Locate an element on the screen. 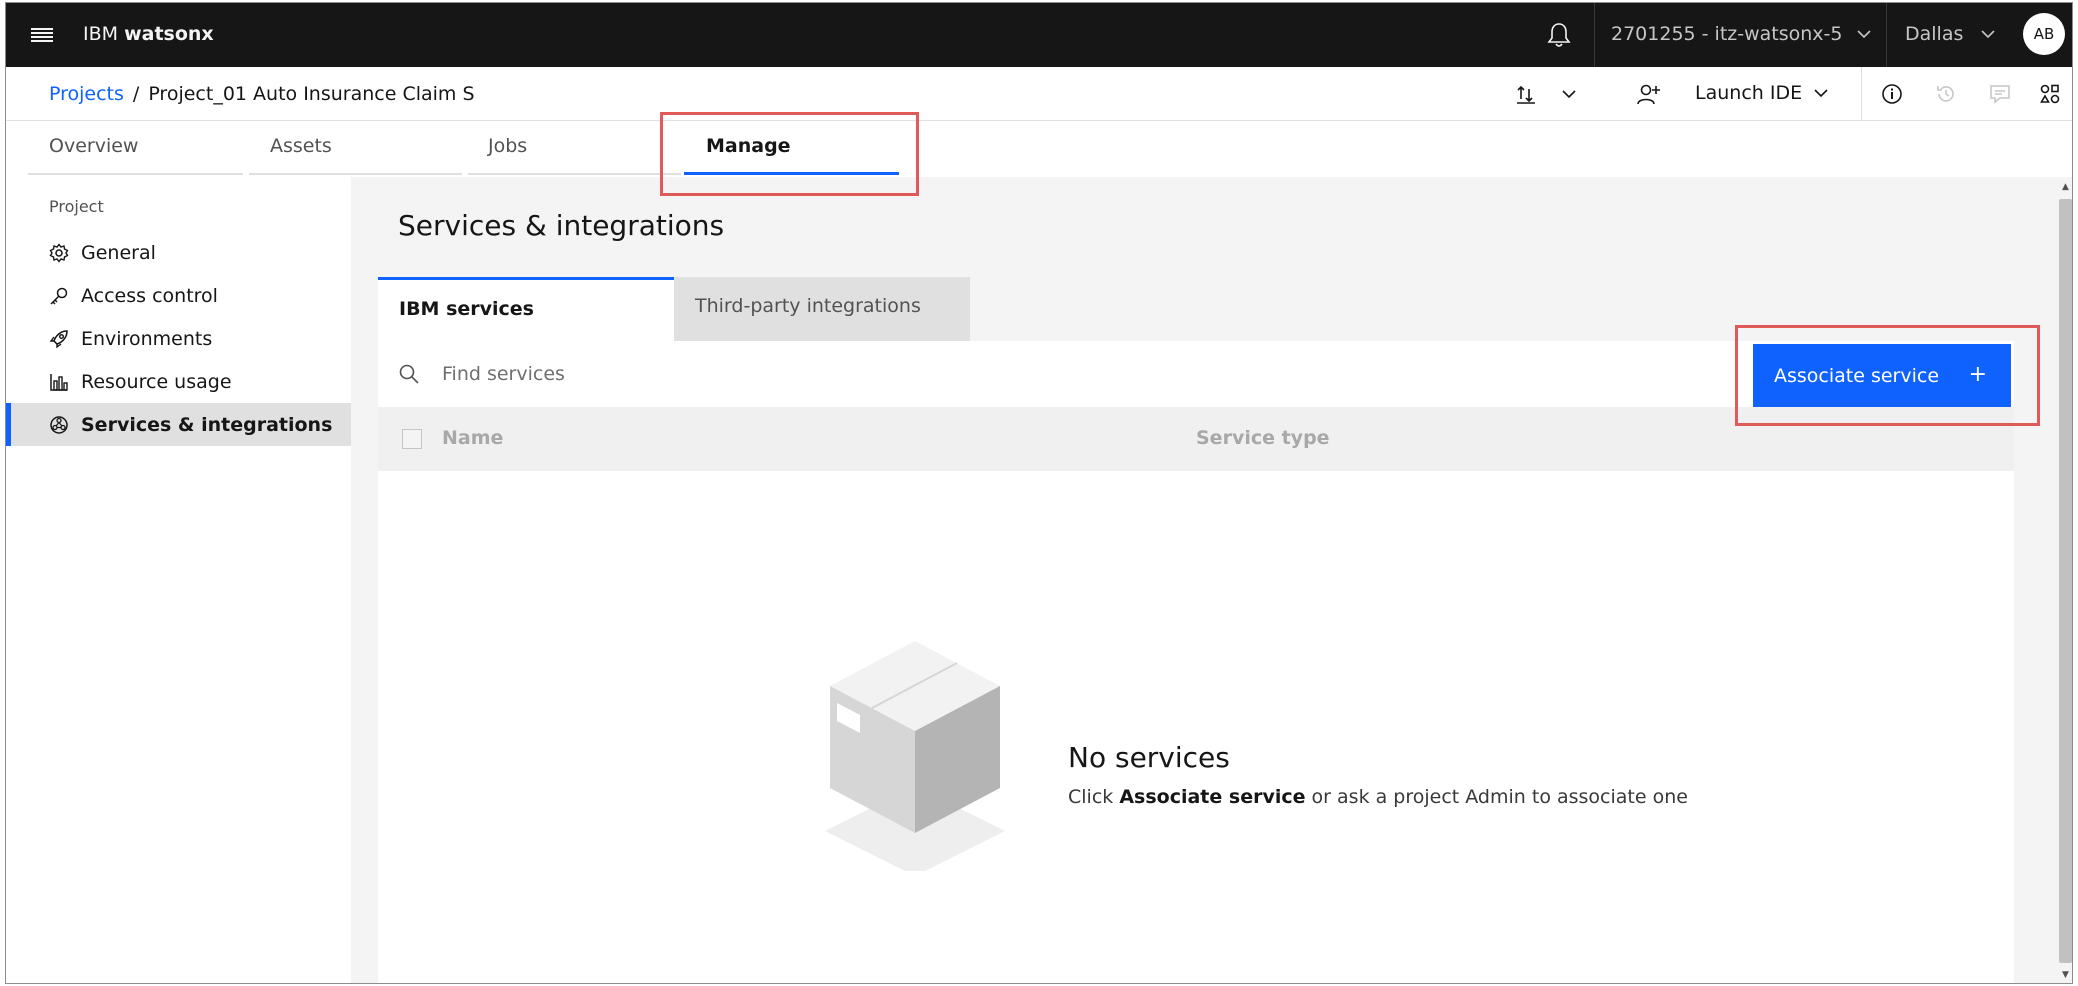  breadcrumb-projects-link: Projects is located at coordinates (86, 94).